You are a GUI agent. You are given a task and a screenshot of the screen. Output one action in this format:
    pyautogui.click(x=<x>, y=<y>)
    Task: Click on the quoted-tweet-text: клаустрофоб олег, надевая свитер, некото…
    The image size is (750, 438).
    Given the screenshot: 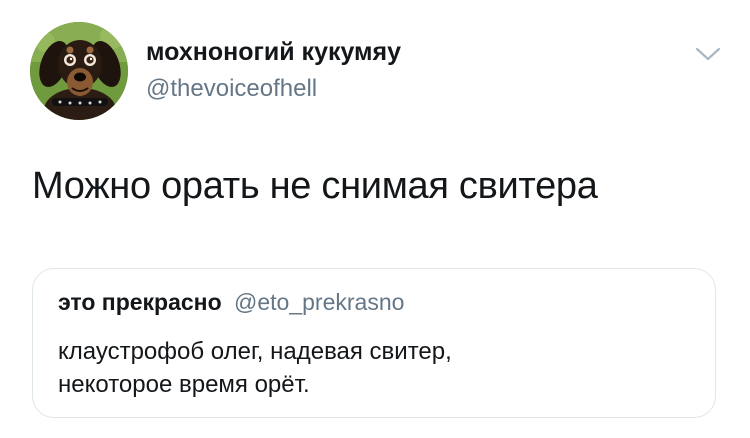 What is the action you would take?
    pyautogui.click(x=378, y=368)
    